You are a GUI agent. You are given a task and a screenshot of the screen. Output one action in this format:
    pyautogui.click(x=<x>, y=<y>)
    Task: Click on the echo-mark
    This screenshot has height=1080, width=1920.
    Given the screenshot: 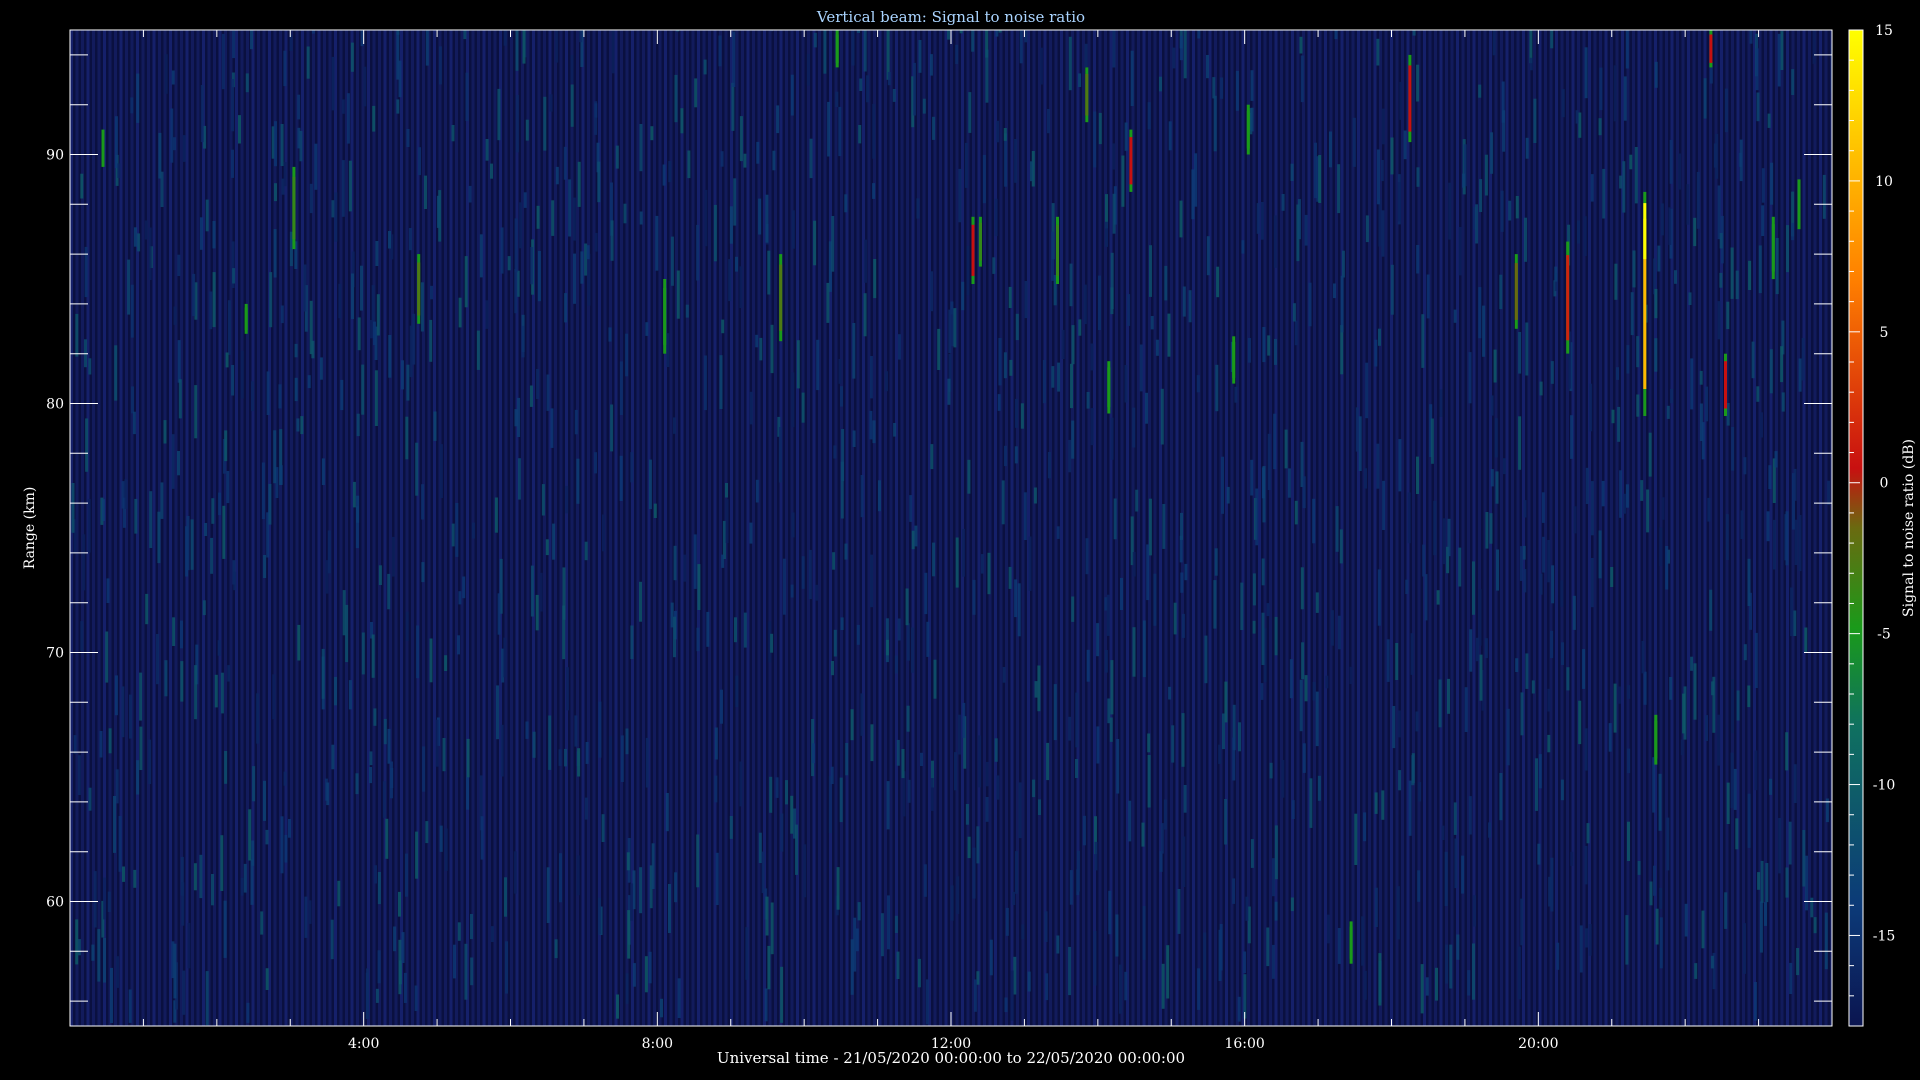 What is the action you would take?
    pyautogui.click(x=294, y=208)
    